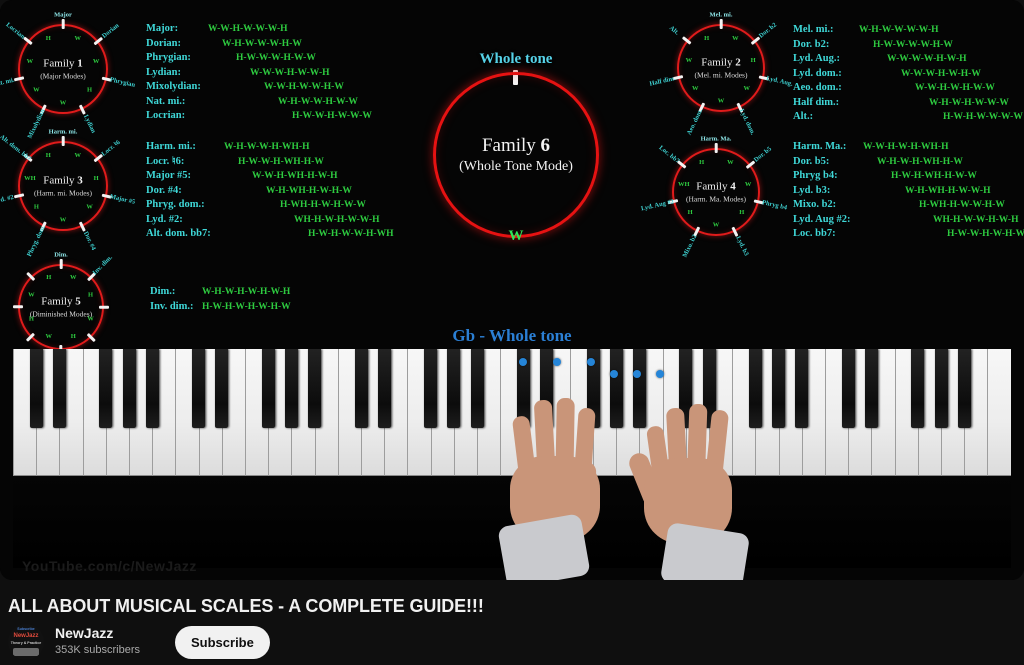 This screenshot has height=665, width=1024. I want to click on circle-mode-label: Lyd. #2, so click(7, 199).